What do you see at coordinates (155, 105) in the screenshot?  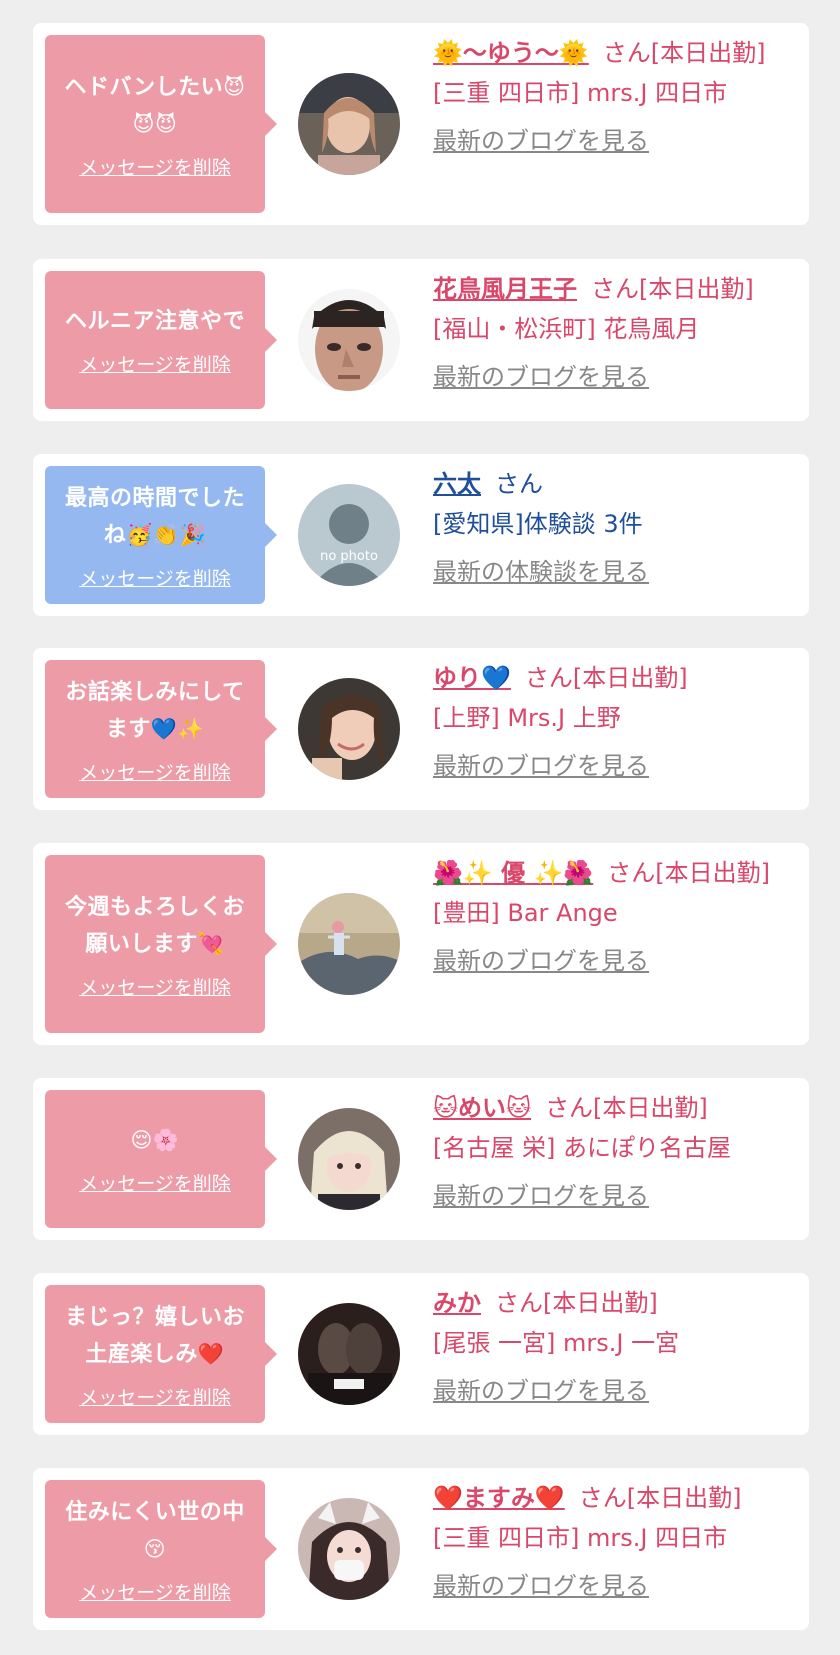 I see `message-text: ヘドバンしたい😈 😈😈` at bounding box center [155, 105].